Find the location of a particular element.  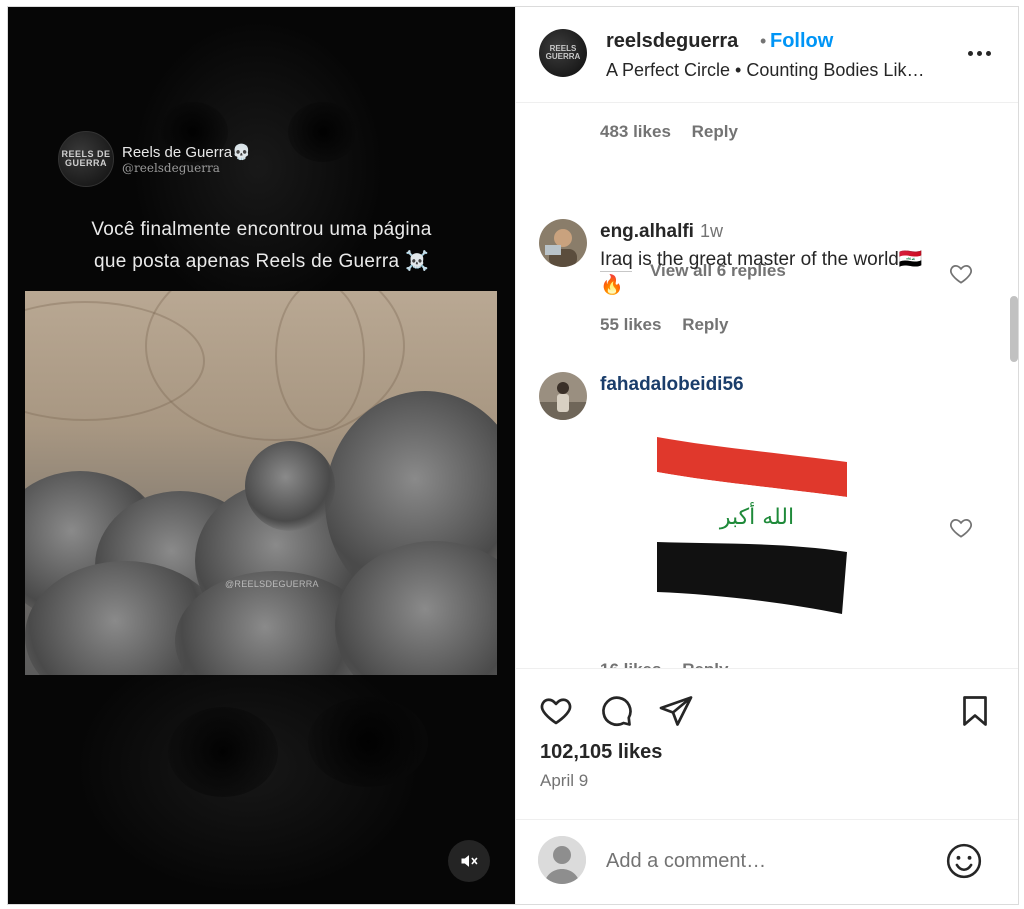

comment-input is located at coordinates (766, 861).